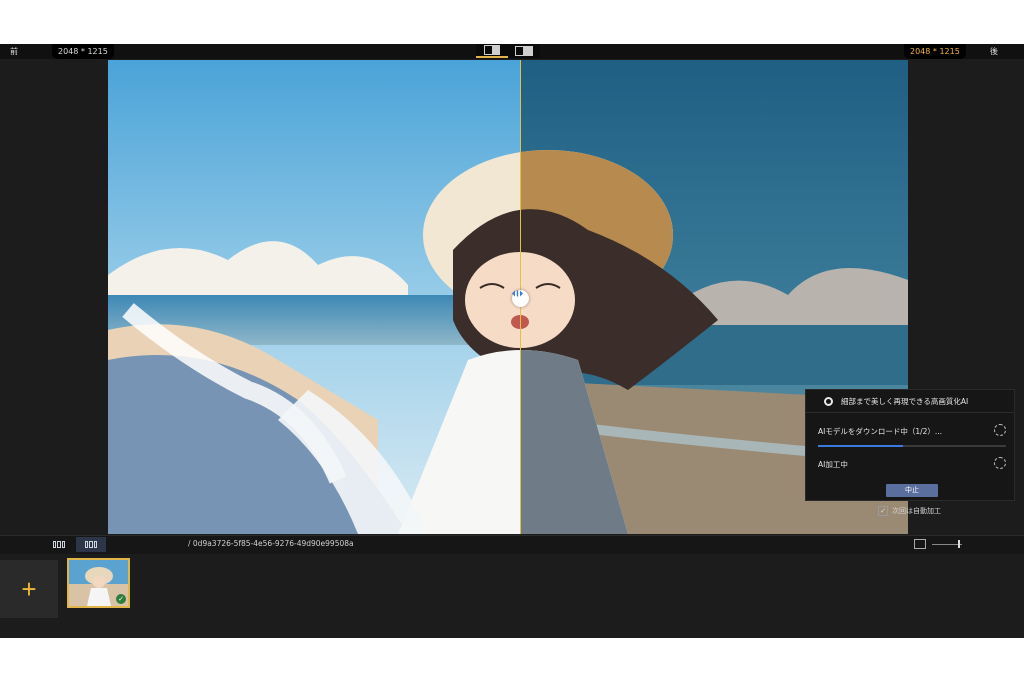 The image size is (1024, 683). I want to click on dual-pane-icon, so click(524, 51).